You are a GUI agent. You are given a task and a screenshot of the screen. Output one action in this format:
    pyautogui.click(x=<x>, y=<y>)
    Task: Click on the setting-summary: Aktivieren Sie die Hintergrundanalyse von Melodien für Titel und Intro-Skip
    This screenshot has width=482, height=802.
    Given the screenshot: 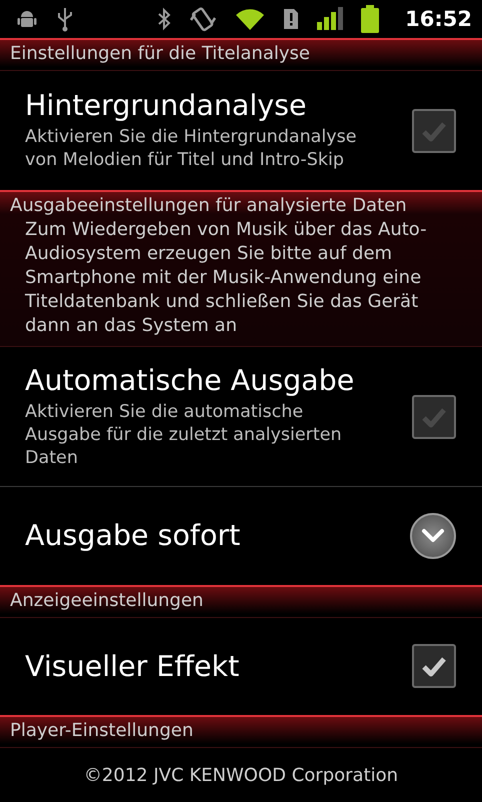 What is the action you would take?
    pyautogui.click(x=191, y=149)
    